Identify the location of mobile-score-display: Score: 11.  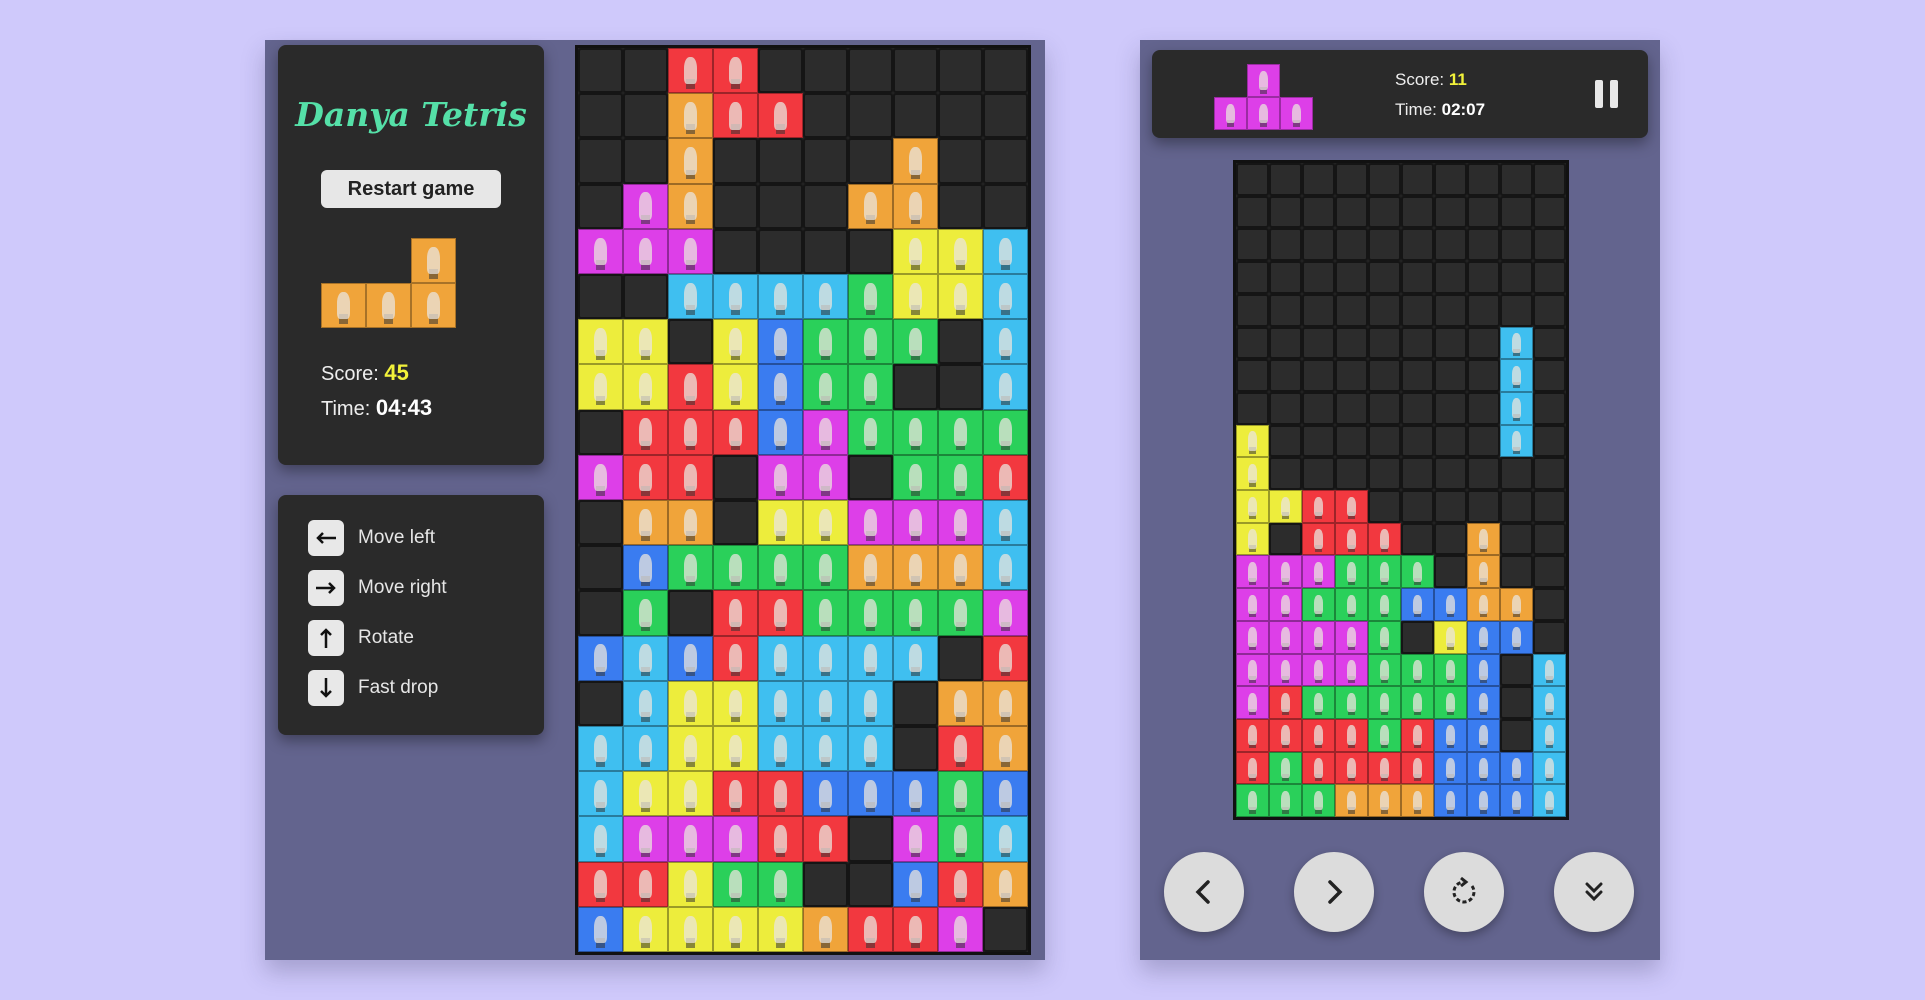
(1431, 80).